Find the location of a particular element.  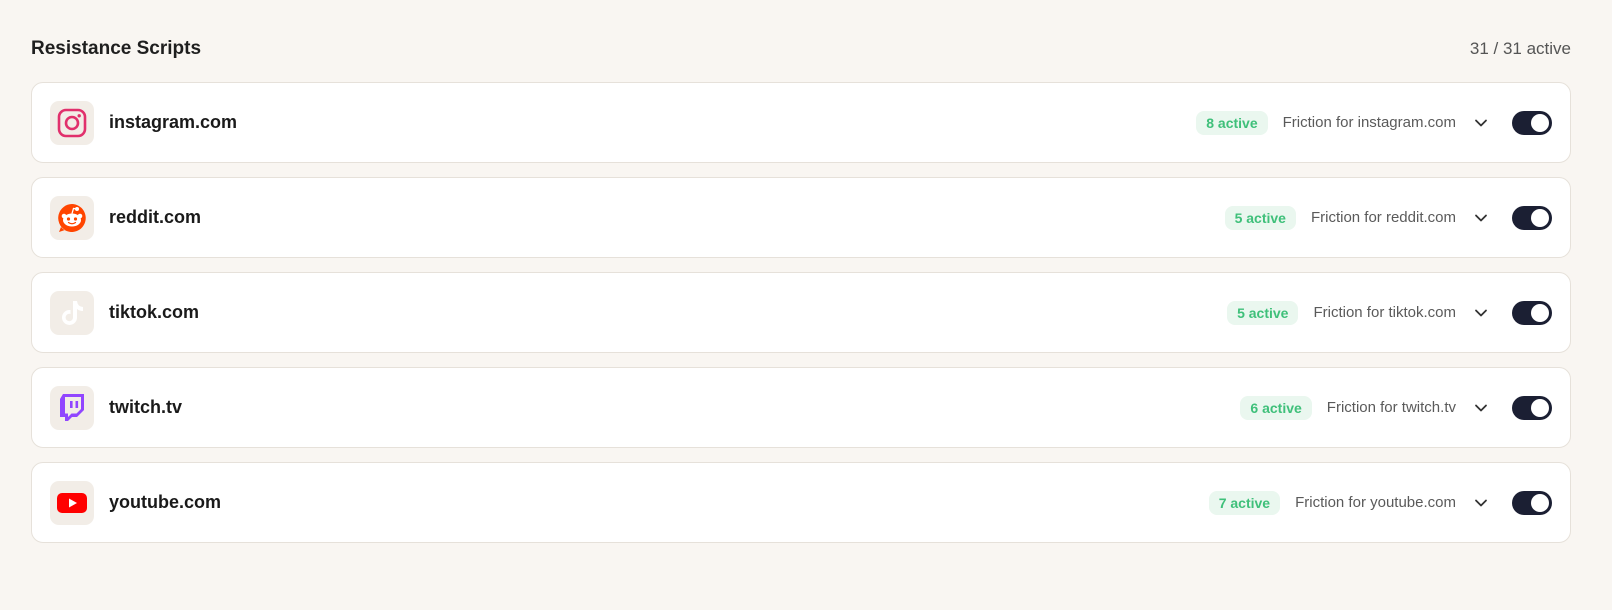

site-domain: twitch.tv is located at coordinates (146, 407).